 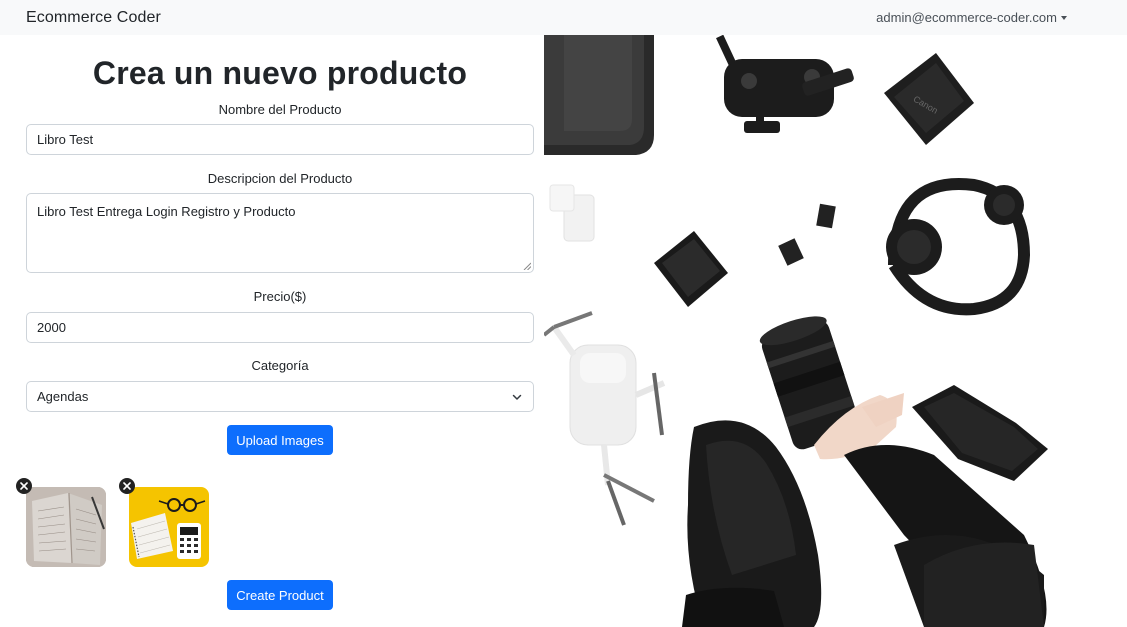 I want to click on upload-images-button: Upload Images, so click(x=280, y=440).